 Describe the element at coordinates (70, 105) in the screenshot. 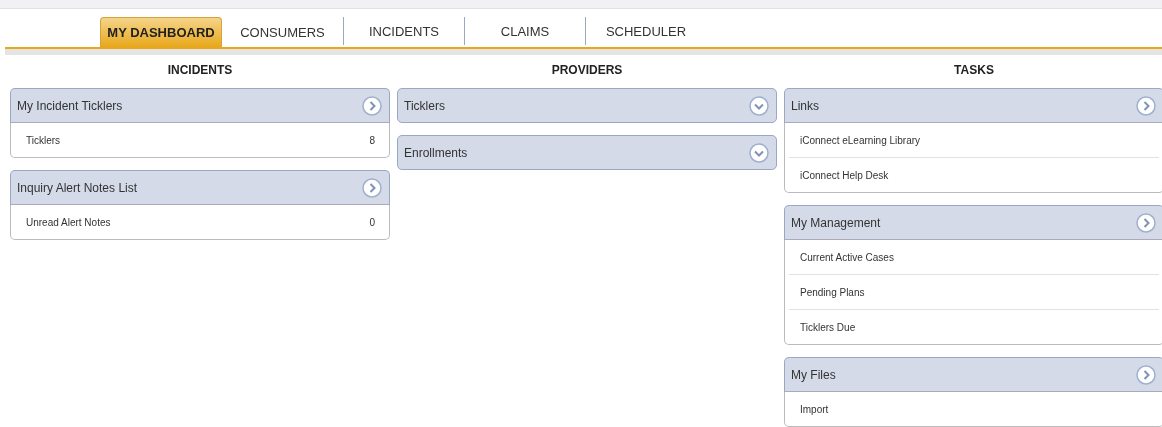

I see `panel-title: My Incident Ticklers` at that location.